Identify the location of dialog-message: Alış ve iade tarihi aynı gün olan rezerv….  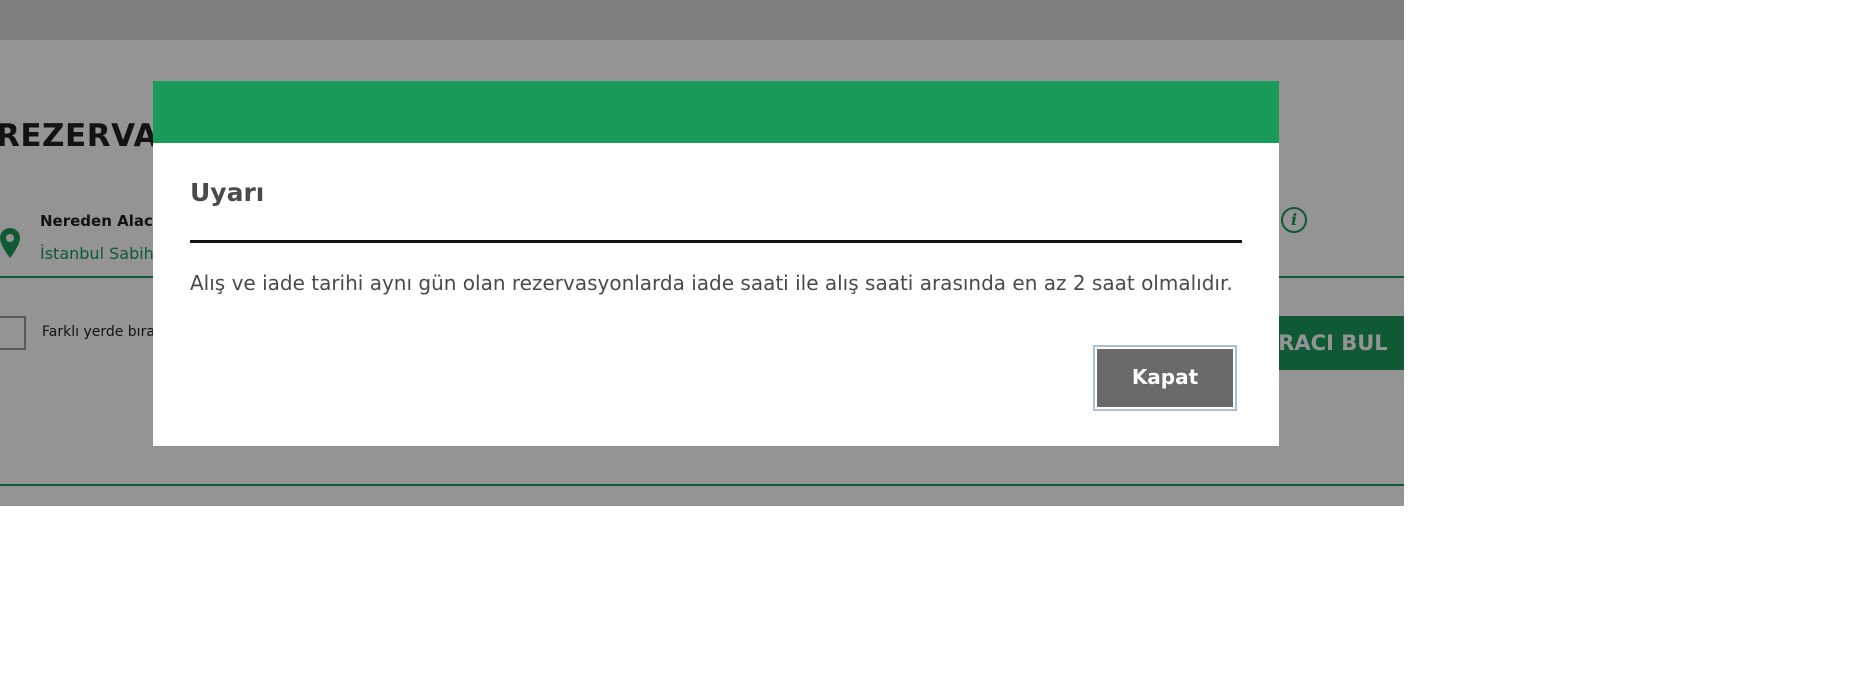
(711, 283).